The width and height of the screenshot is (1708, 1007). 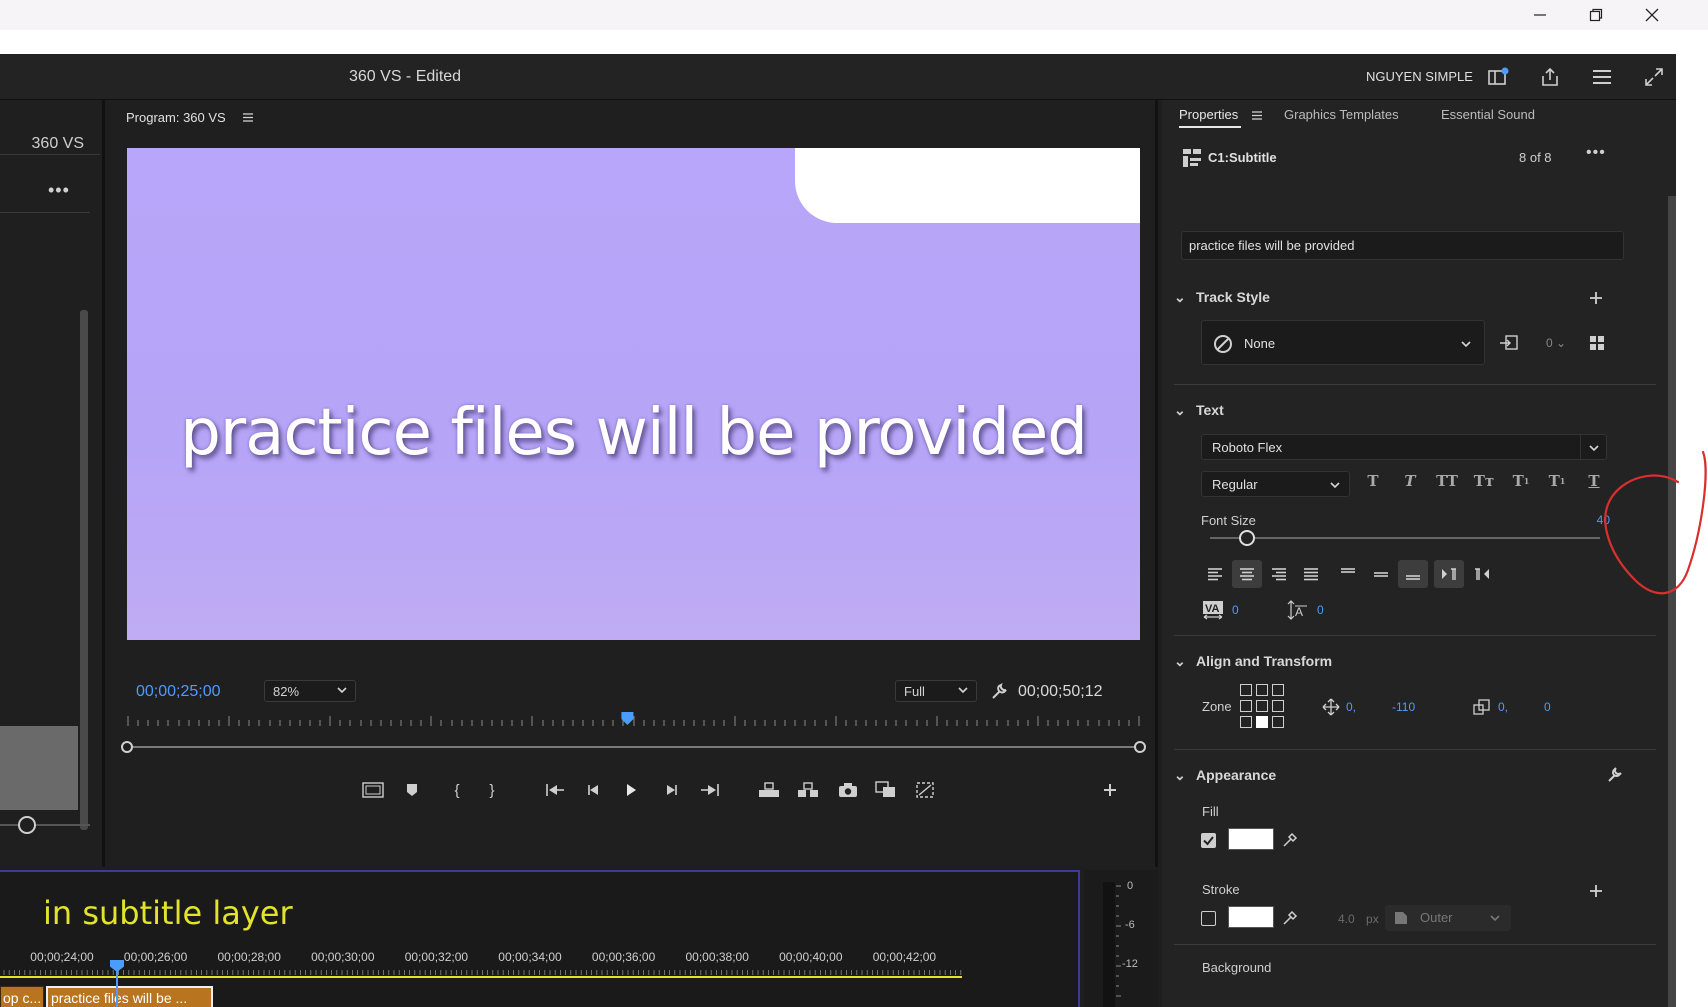 I want to click on close-button, so click(x=1652, y=15).